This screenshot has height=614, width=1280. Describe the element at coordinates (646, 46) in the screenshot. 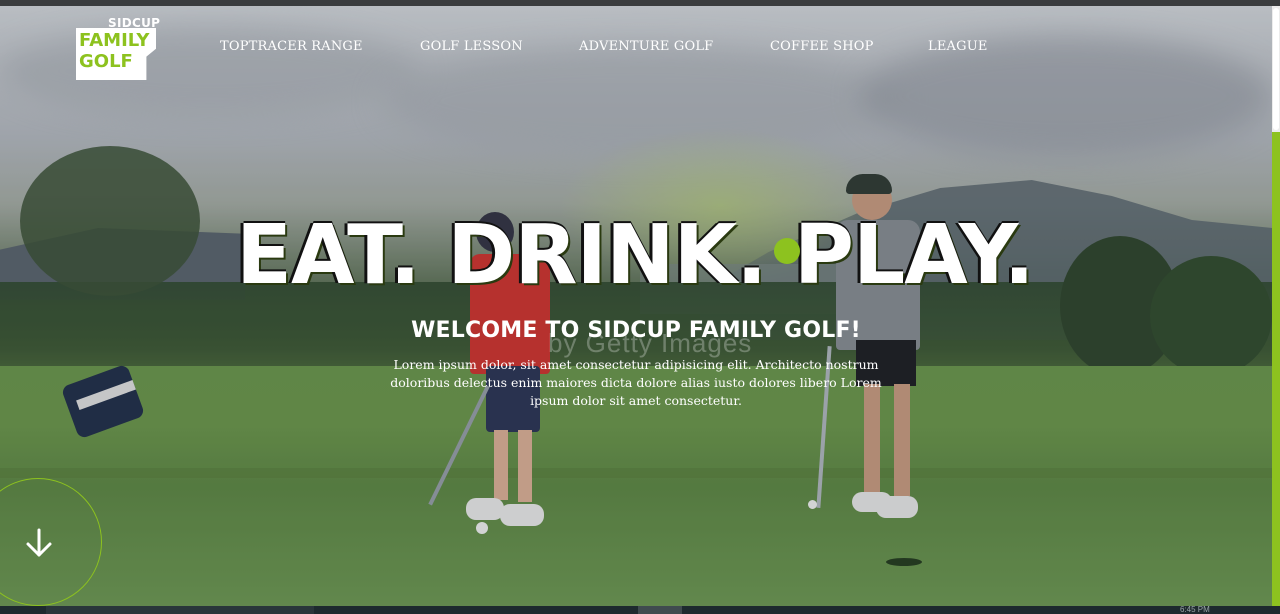

I see `nav-item-adventure-golf: ADVENTURE GOLF` at that location.